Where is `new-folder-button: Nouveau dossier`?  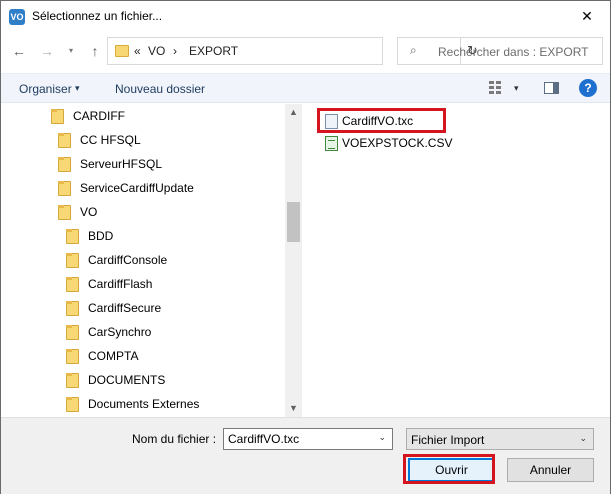 new-folder-button: Nouveau dossier is located at coordinates (160, 89).